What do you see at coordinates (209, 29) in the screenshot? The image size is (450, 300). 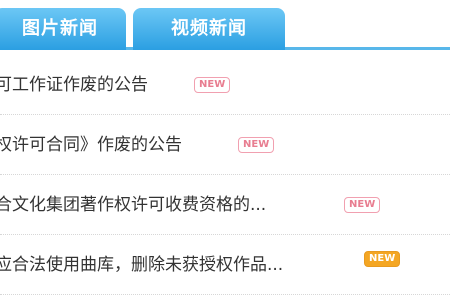 I see `tab-video-news: 视频新闻` at bounding box center [209, 29].